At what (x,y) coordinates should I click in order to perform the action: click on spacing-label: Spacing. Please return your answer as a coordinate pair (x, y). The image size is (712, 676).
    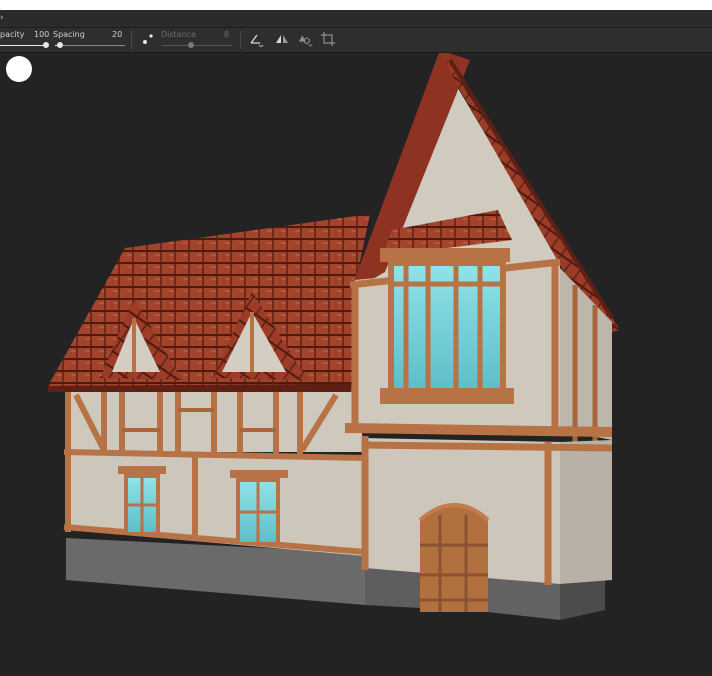
    Looking at the image, I should click on (69, 34).